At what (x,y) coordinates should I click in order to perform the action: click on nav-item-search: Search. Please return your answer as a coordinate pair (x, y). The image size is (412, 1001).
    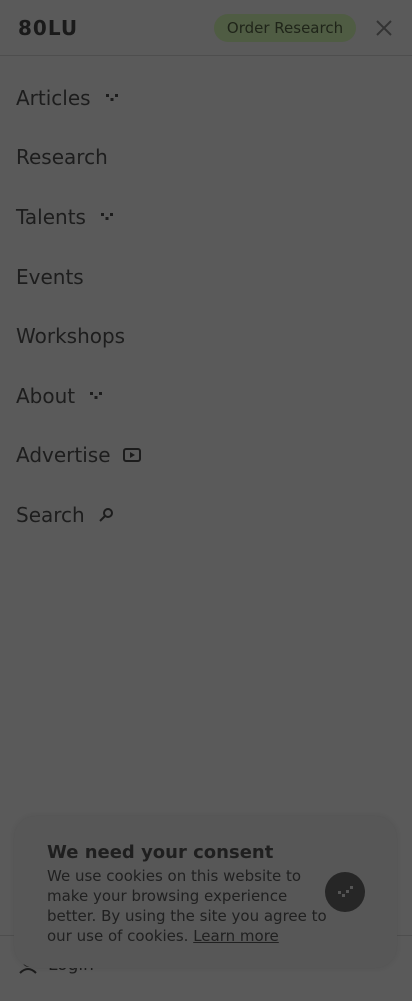
    Looking at the image, I should click on (206, 515).